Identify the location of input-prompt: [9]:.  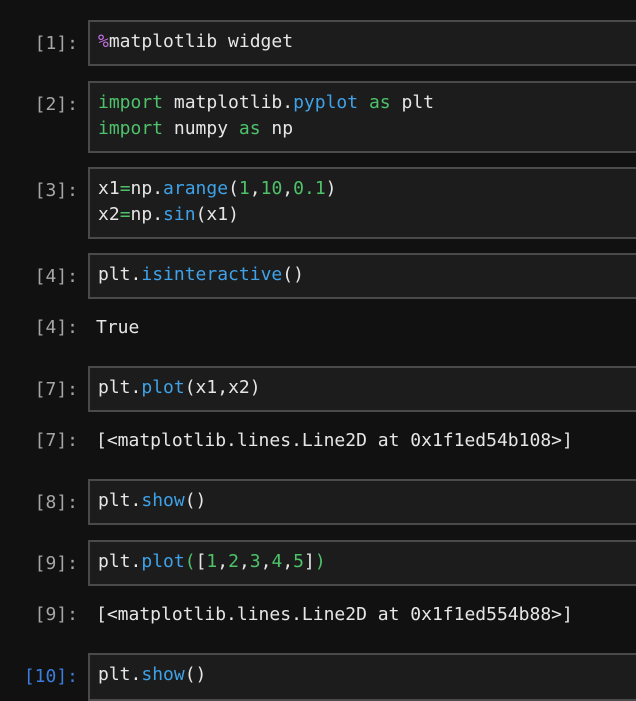
(56, 563).